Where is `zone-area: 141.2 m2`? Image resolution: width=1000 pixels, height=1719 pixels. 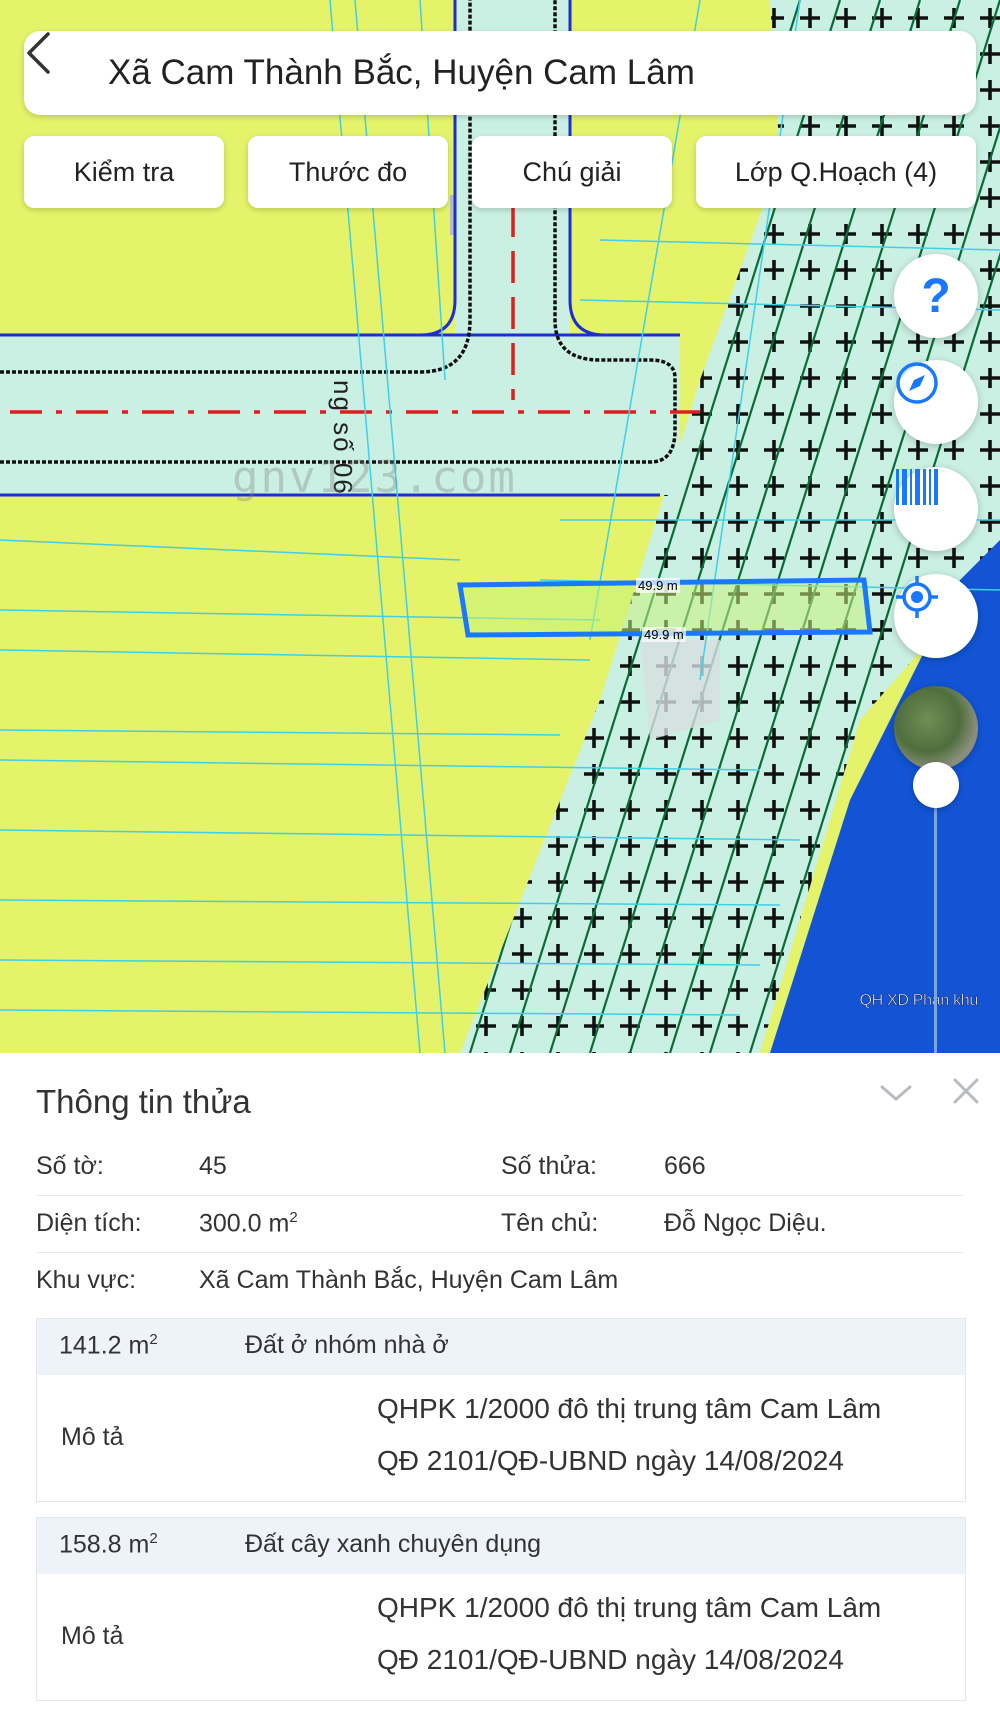 zone-area: 141.2 m2 is located at coordinates (108, 1345).